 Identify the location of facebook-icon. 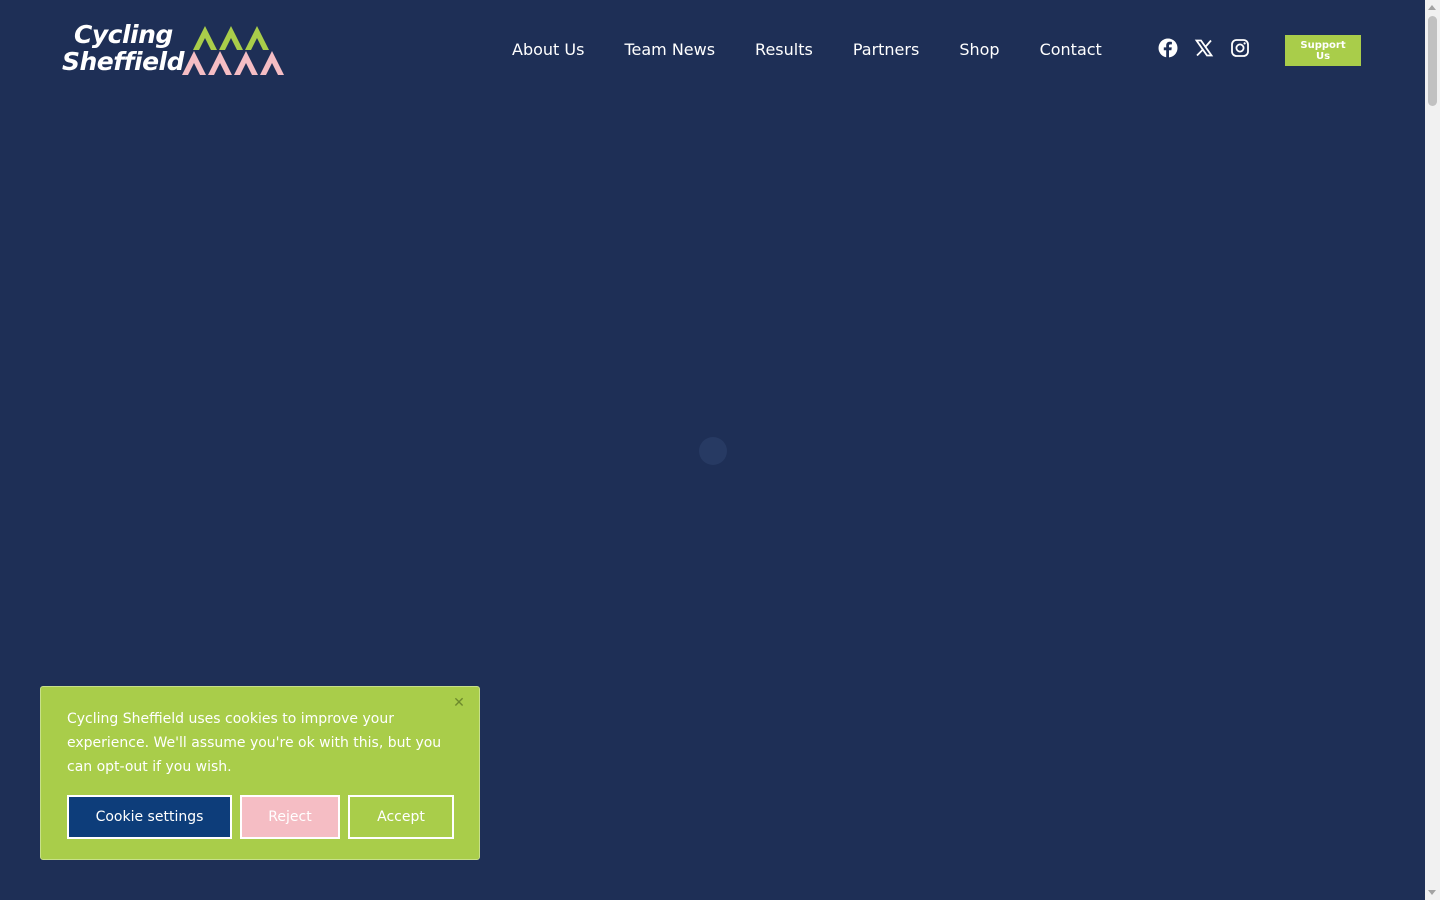
(1168, 48).